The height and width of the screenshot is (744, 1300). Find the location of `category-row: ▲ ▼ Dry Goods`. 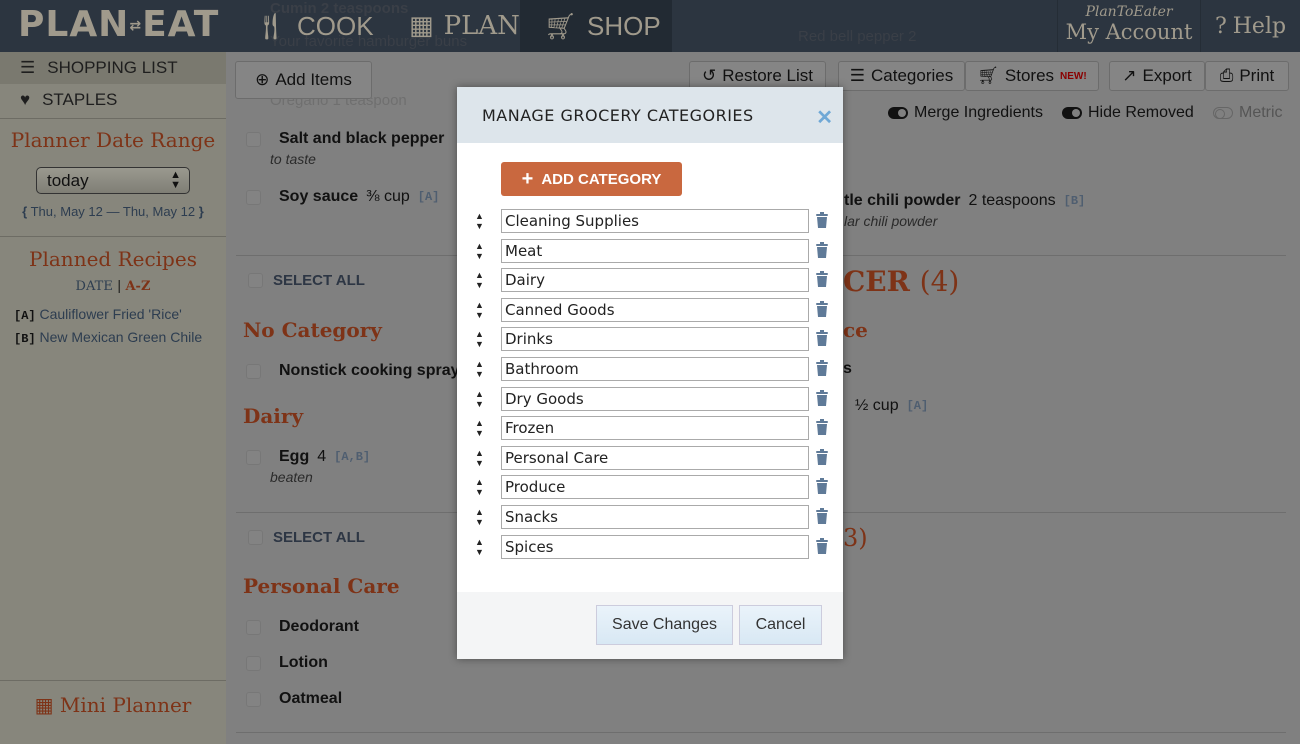

category-row: ▲ ▼ Dry Goods is located at coordinates (655, 398).